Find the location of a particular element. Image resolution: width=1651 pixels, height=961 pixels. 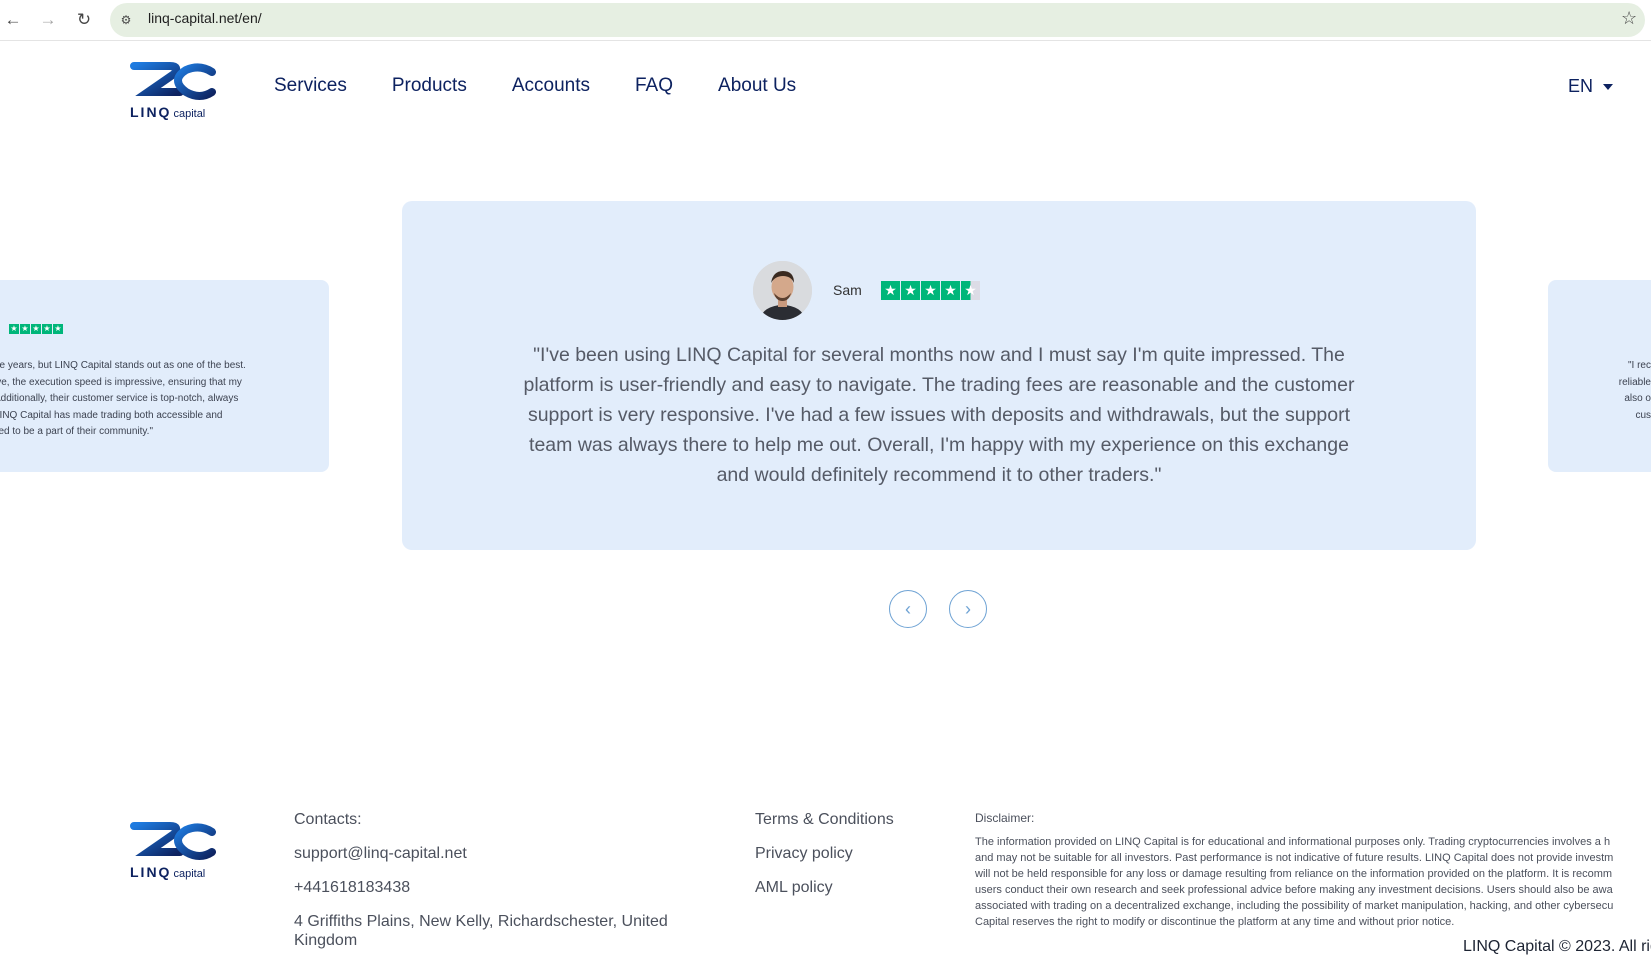

text-line: lled to be a part of their community." is located at coordinates (76, 431).